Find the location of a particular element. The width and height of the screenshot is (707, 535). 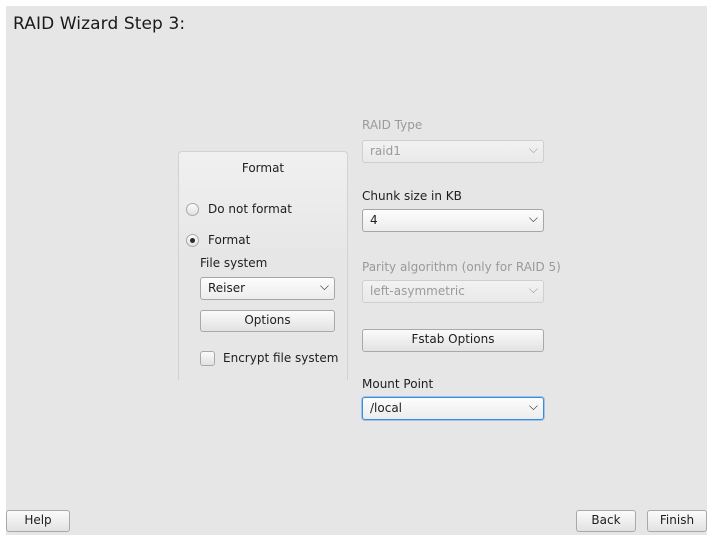

mount-point-value: /local is located at coordinates (386, 408).